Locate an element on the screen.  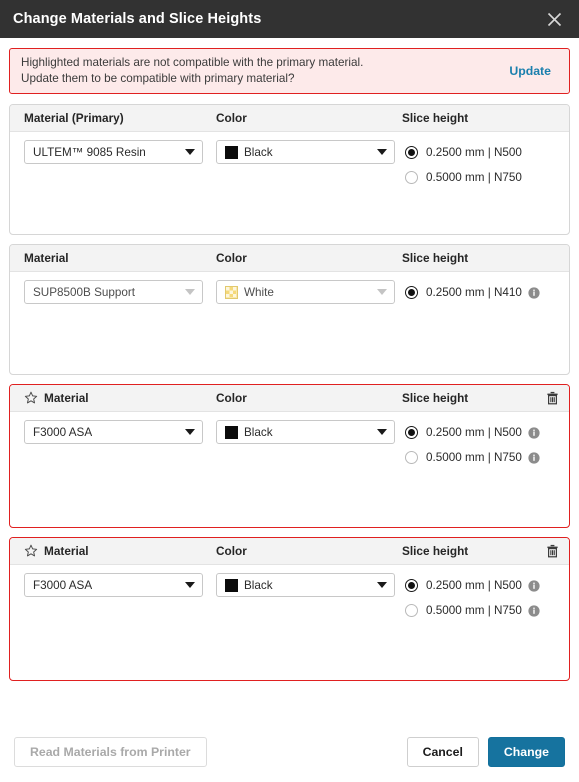
update-link: Update is located at coordinates (533, 71).